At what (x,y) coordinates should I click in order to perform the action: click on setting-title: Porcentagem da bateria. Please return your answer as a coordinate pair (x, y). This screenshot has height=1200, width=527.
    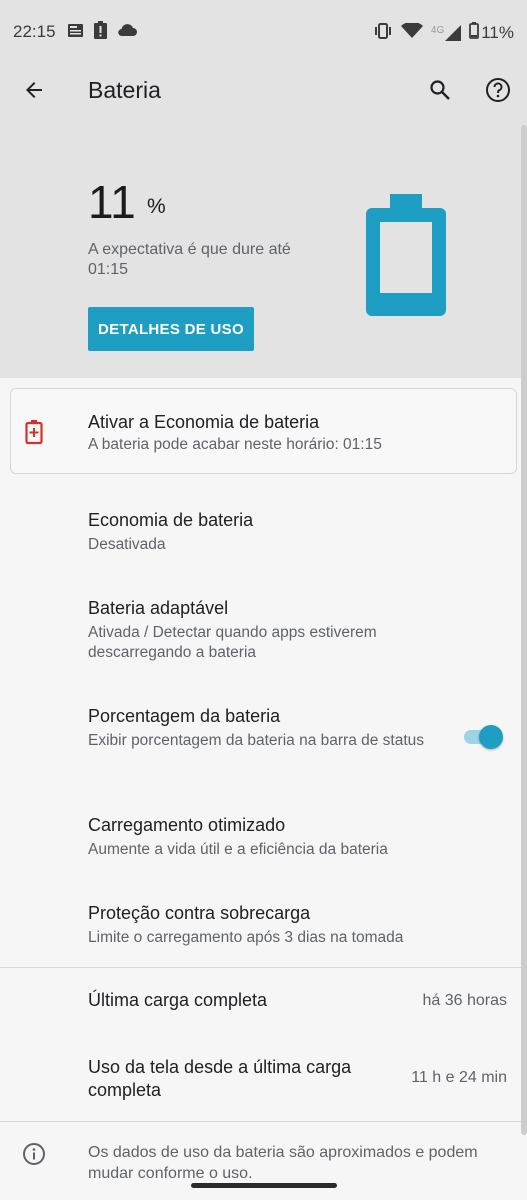
    Looking at the image, I should click on (184, 716).